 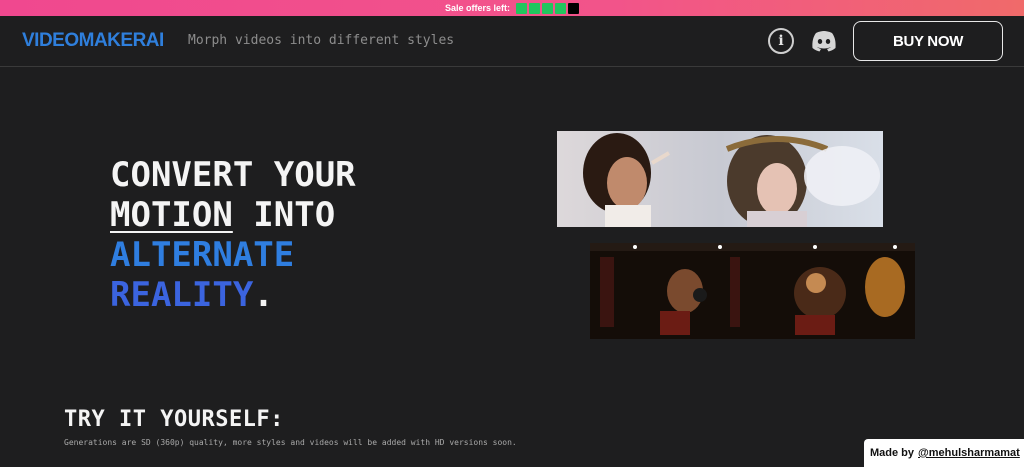 I want to click on hero-line-3: ALTERNATE, so click(x=202, y=255).